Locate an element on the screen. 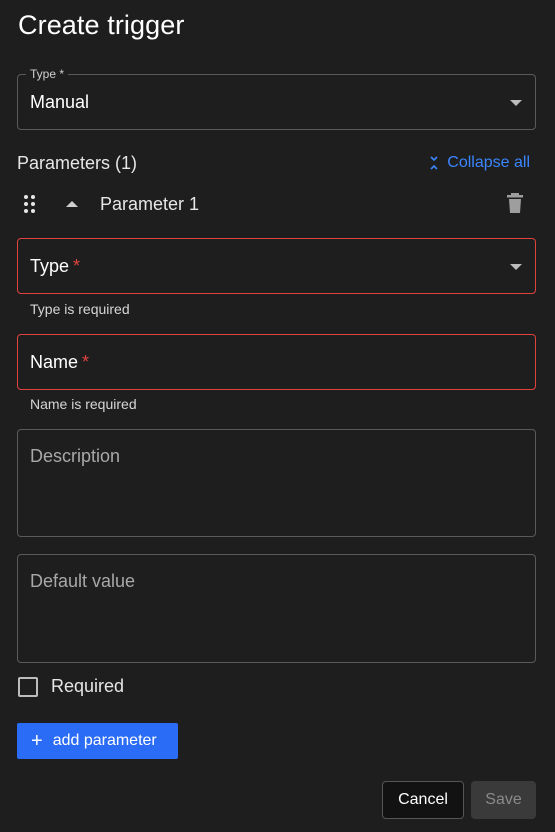 Image resolution: width=555 pixels, height=832 pixels. parameters-header: Parameters (1) is located at coordinates (77, 163).